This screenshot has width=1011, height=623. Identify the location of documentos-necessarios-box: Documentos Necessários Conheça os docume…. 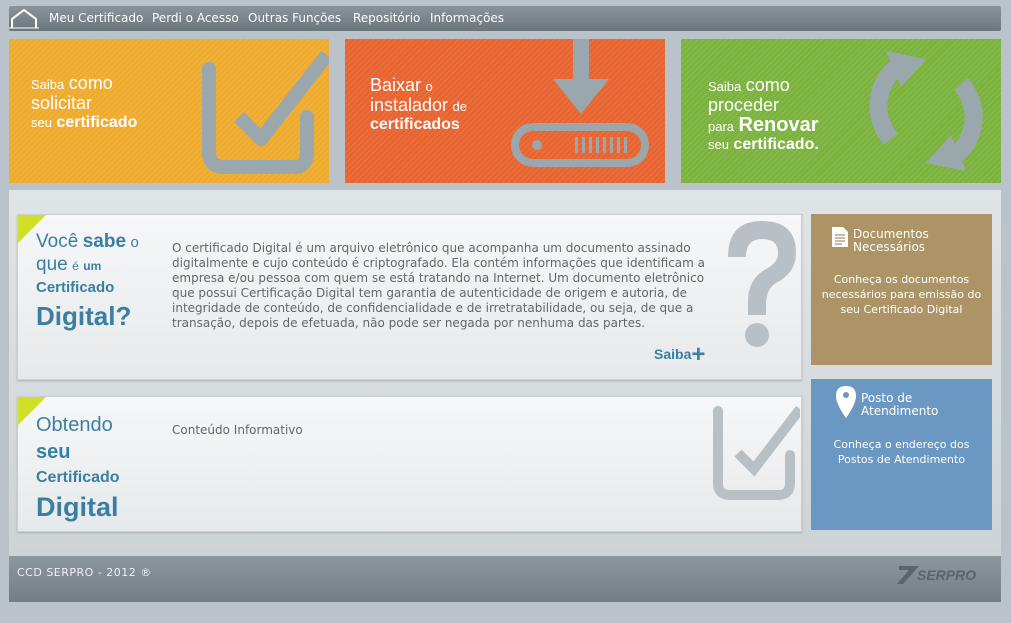
(901, 289).